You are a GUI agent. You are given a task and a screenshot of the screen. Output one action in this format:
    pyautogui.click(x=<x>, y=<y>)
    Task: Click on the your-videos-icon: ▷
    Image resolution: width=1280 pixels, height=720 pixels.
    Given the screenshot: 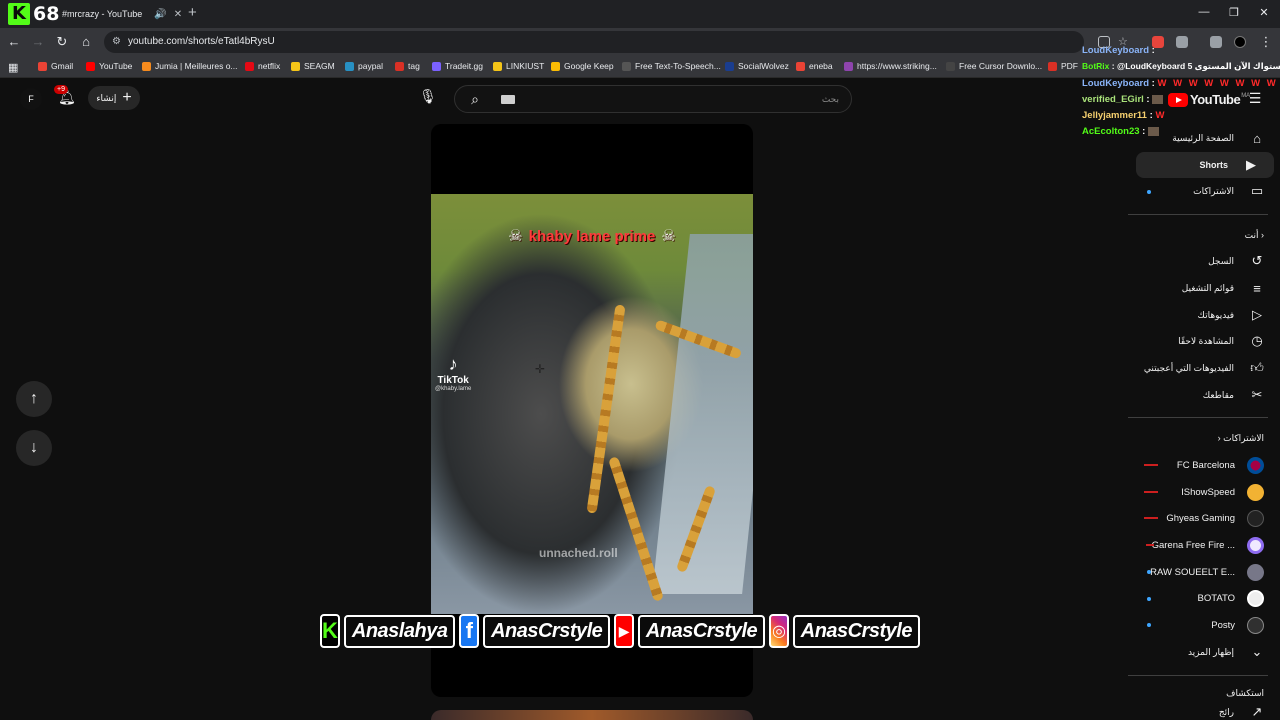 What is the action you would take?
    pyautogui.click(x=1257, y=314)
    